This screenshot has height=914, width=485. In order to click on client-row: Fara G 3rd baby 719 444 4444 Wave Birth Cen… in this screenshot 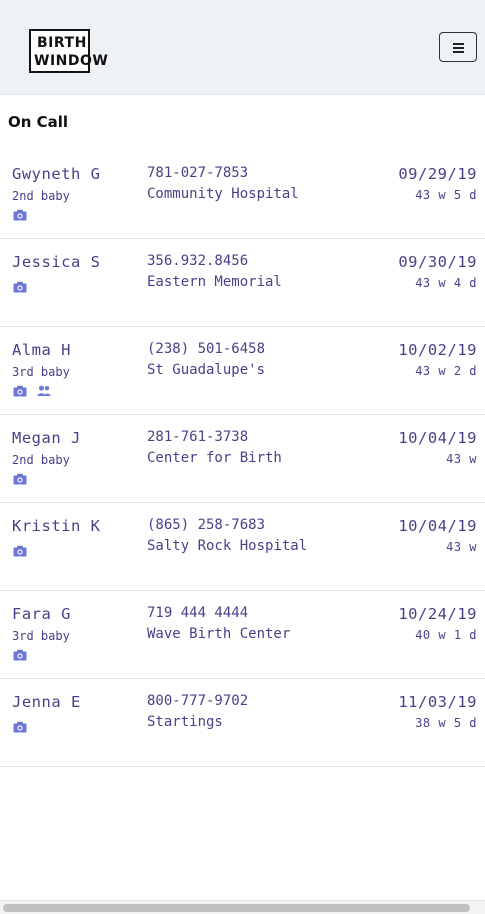, I will do `click(242, 635)`.